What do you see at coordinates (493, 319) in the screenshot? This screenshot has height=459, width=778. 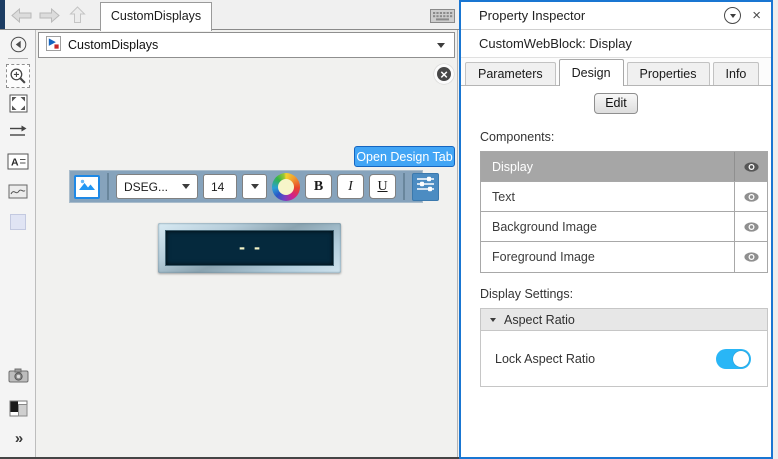 I see `collapse-triangle-icon` at bounding box center [493, 319].